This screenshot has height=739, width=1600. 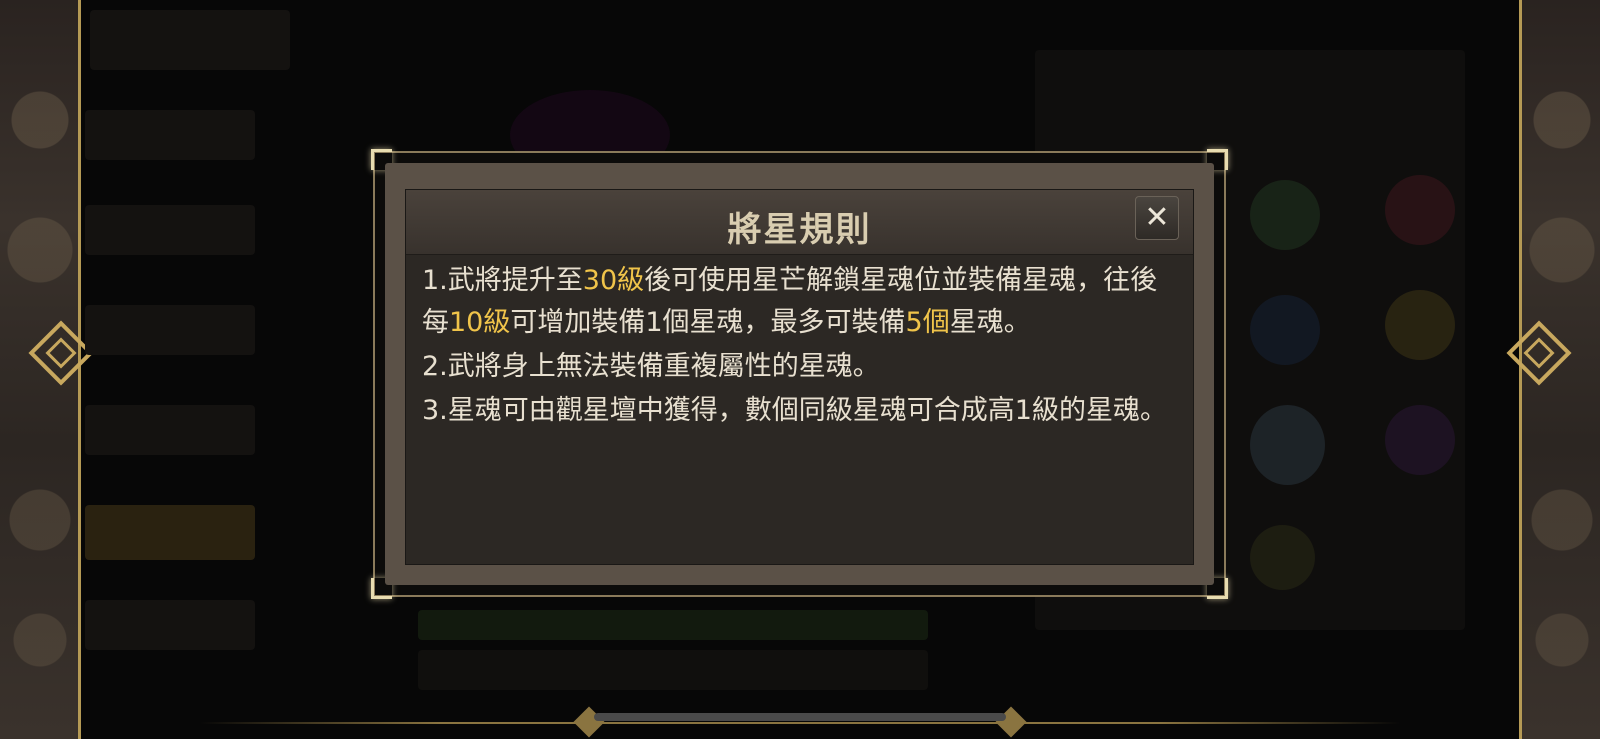 I want to click on rule-text: 可增加裝備1個星魂，最多可裝備, so click(x=708, y=322).